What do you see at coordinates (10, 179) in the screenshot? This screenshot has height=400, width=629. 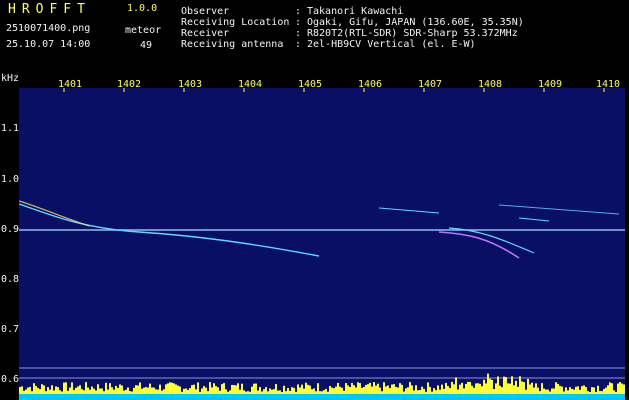 I see `freq-tick-1-0: 1.0` at bounding box center [10, 179].